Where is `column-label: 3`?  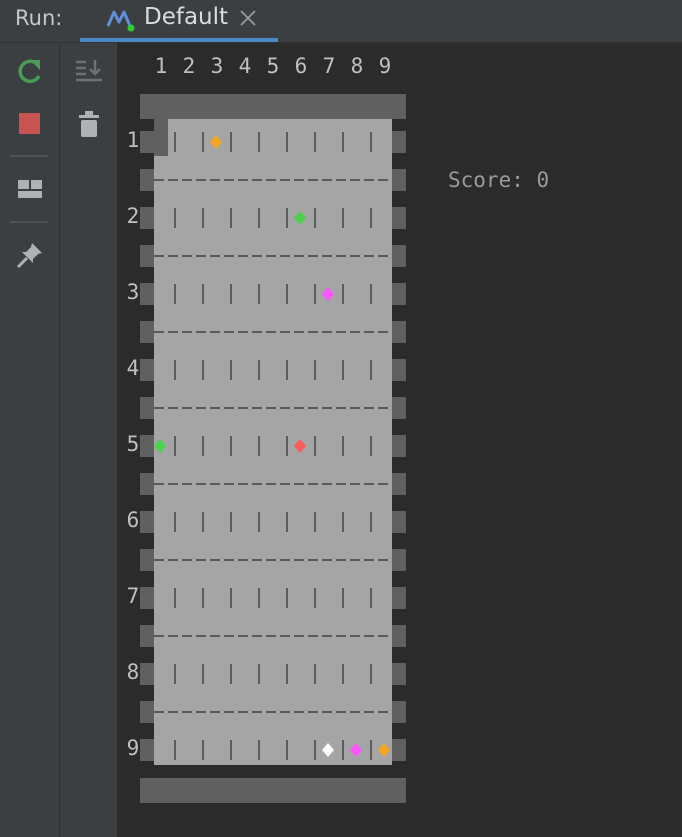
column-label: 3 is located at coordinates (217, 66).